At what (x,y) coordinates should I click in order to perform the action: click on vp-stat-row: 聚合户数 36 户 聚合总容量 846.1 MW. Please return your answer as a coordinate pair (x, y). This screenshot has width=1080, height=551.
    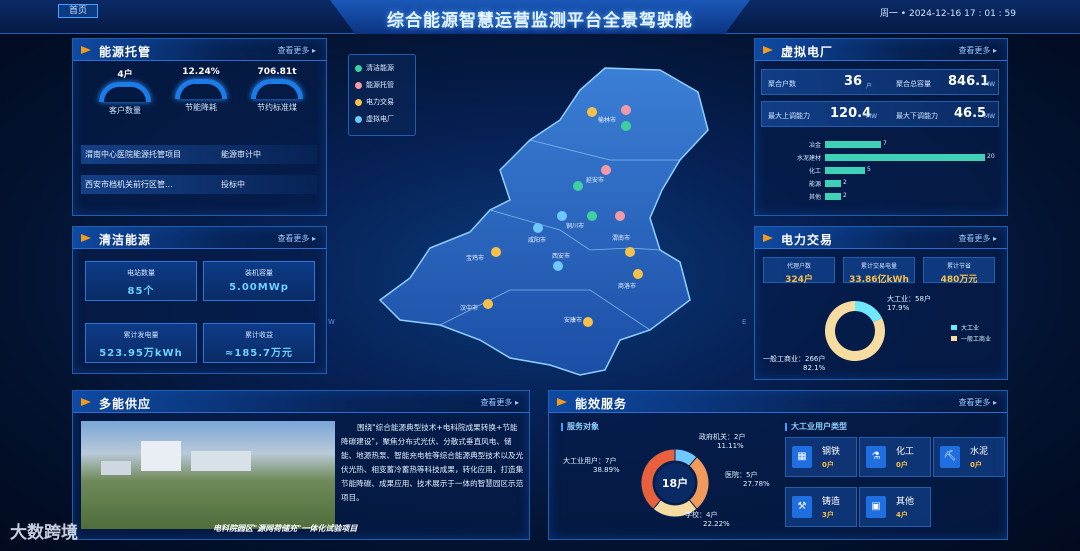
    Looking at the image, I should click on (880, 82).